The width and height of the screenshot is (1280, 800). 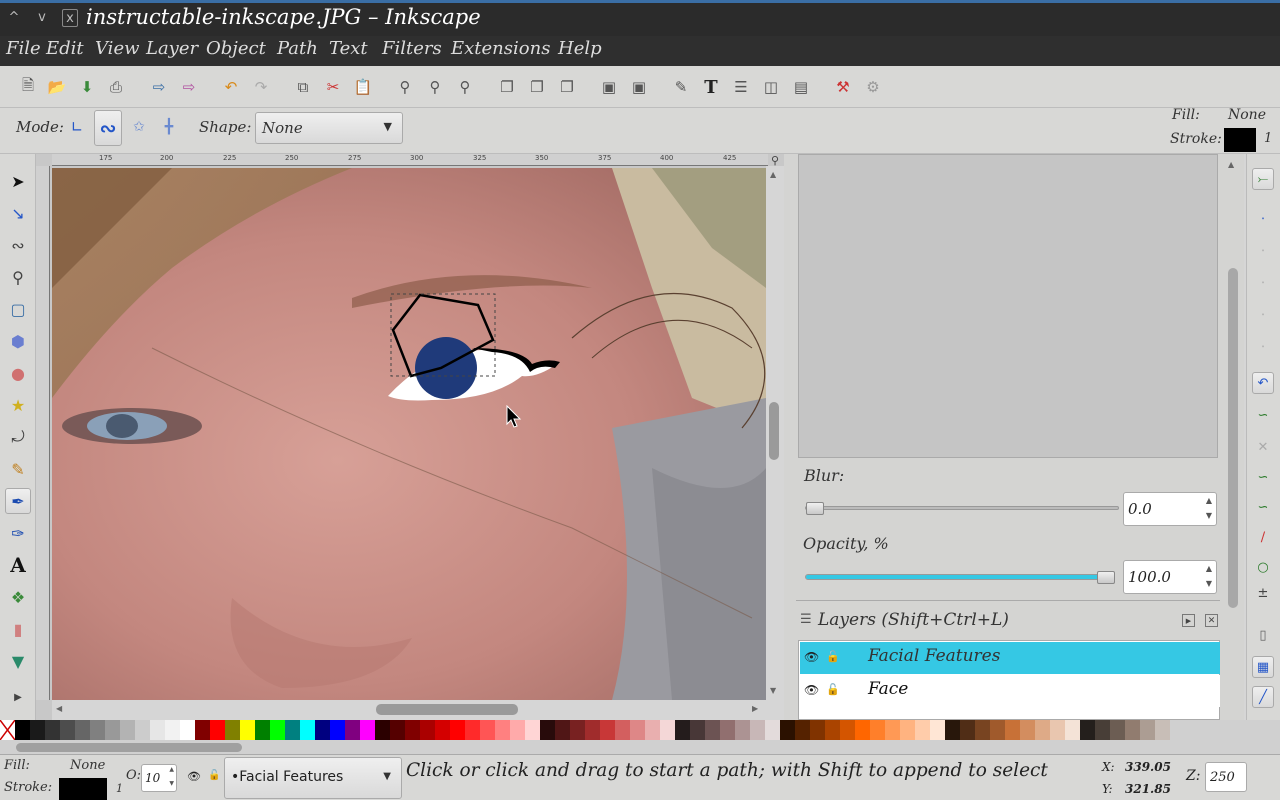 I want to click on snap-bbox-edges-icon: ⋅, so click(x=1263, y=251).